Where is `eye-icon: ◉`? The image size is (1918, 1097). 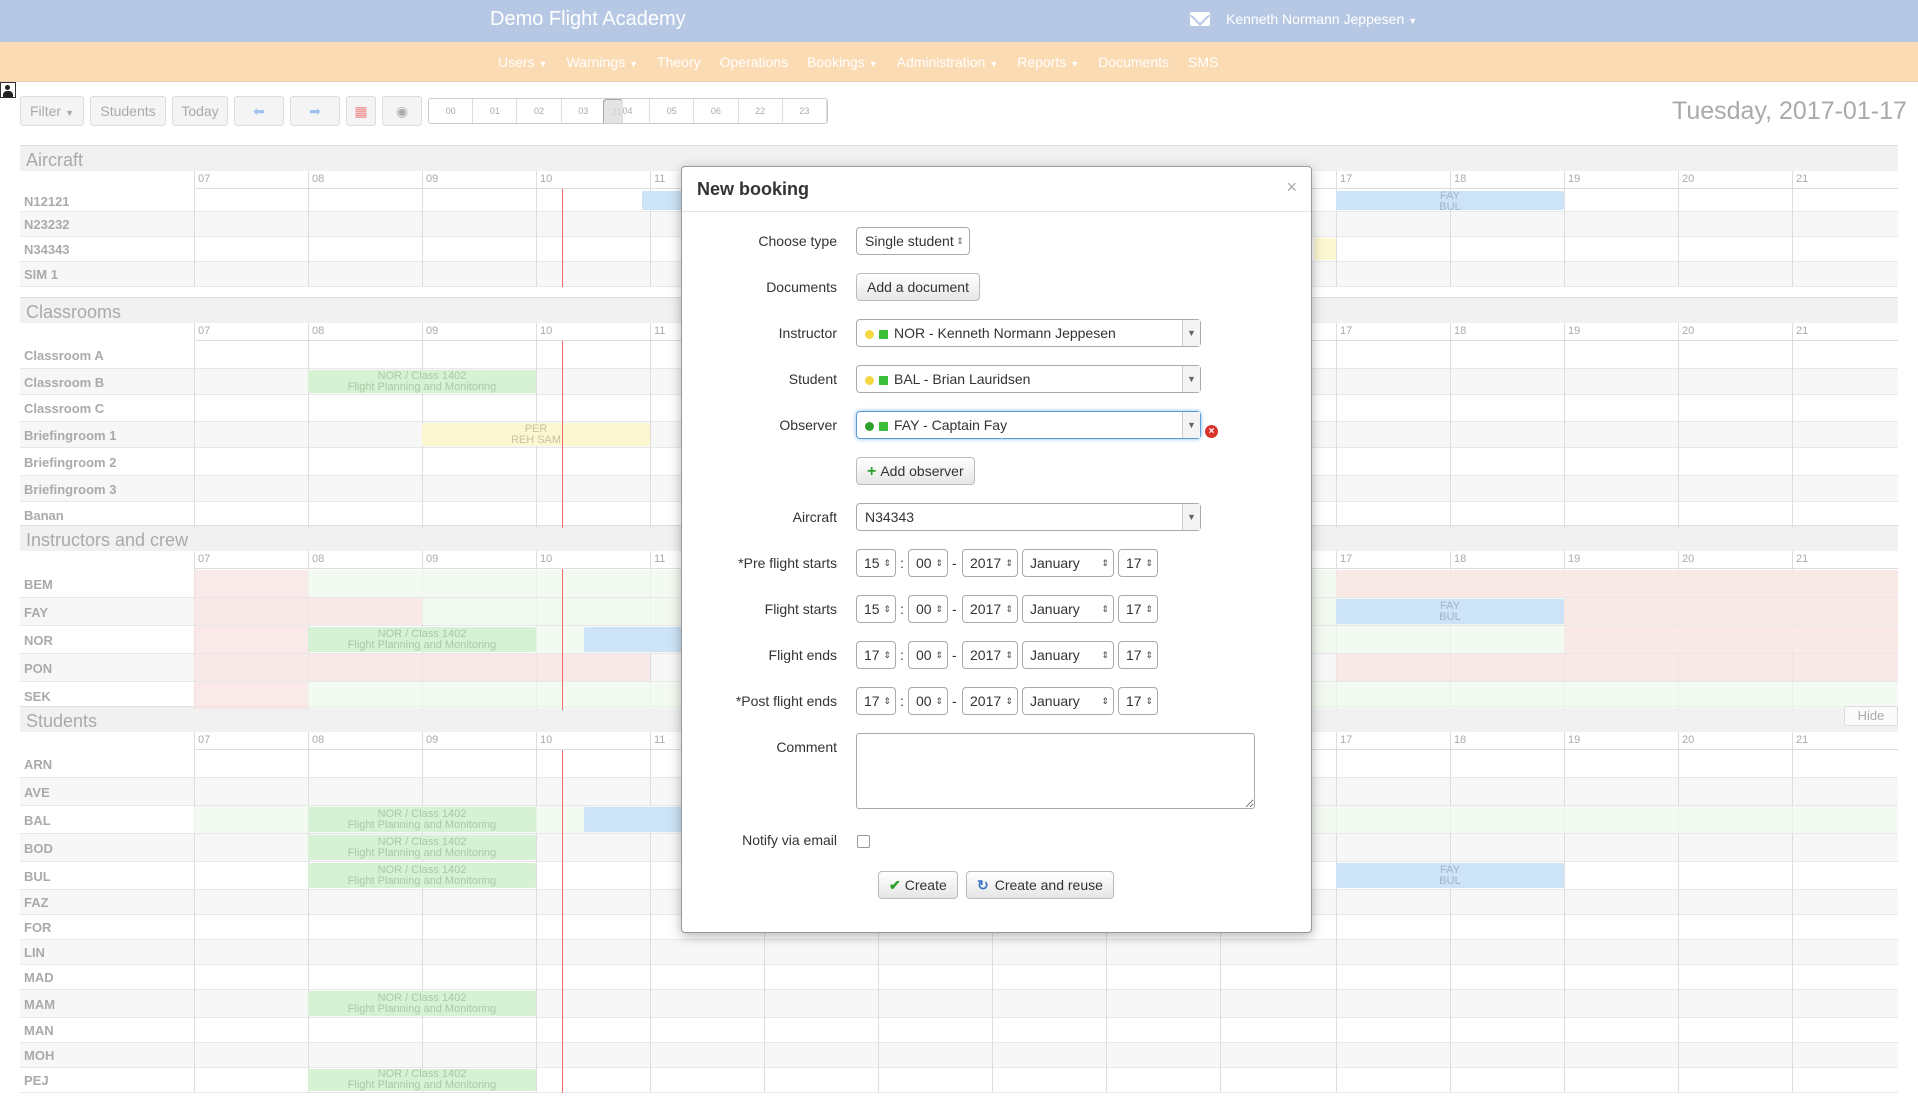
eye-icon: ◉ is located at coordinates (402, 111).